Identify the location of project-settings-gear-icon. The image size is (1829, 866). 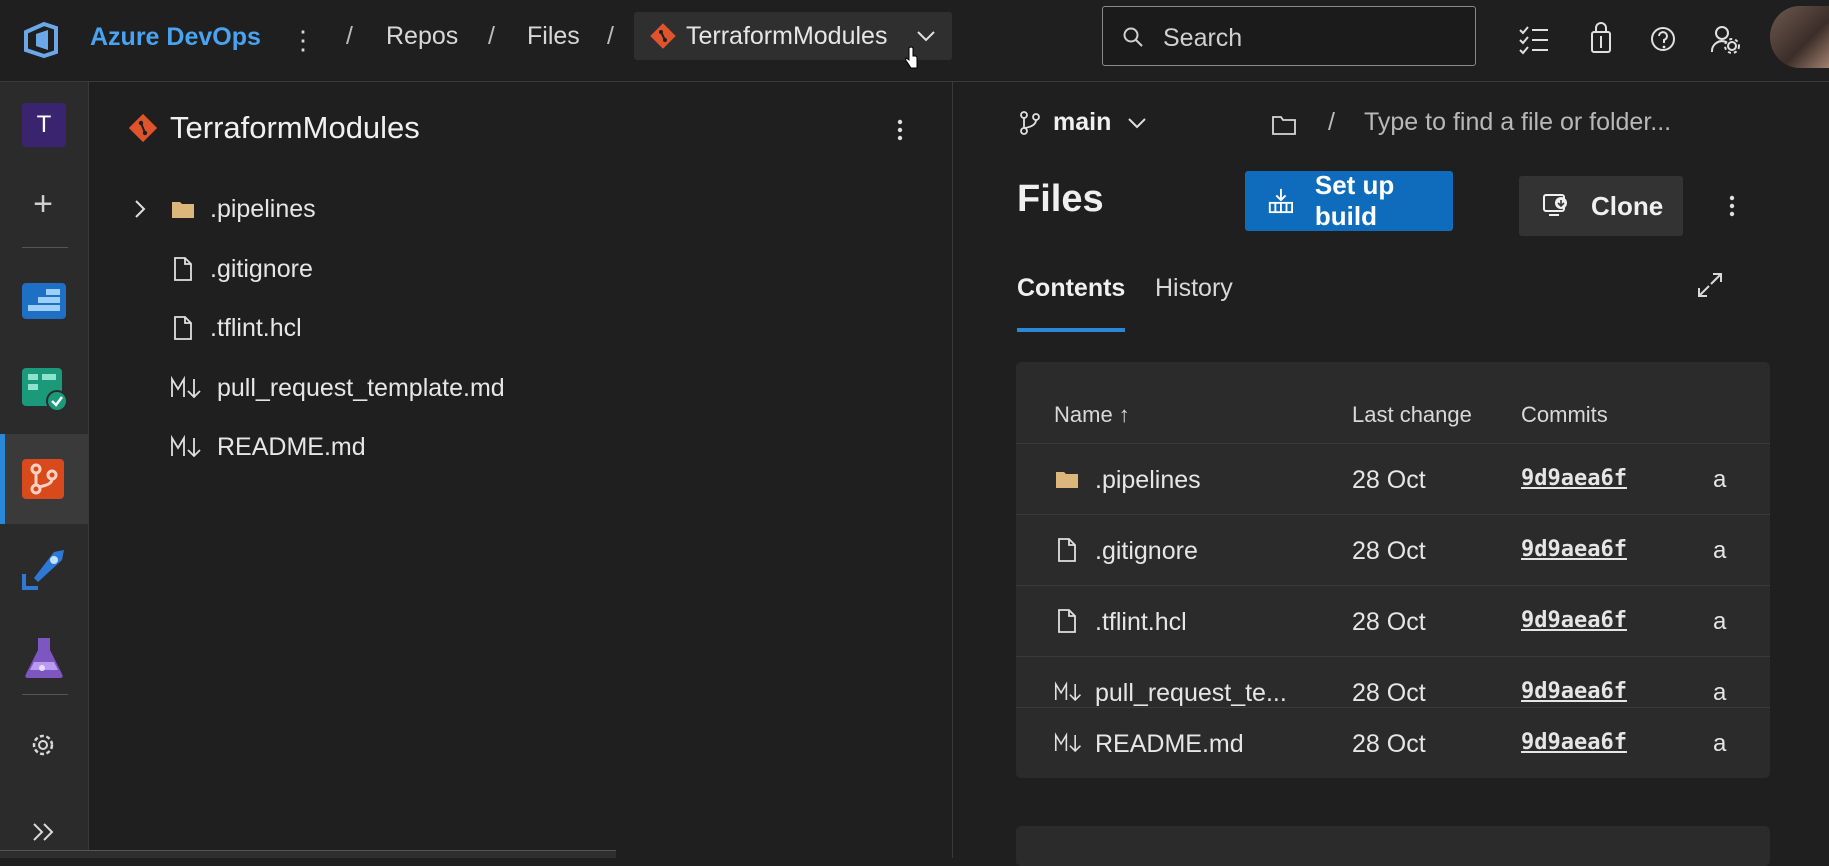
(43, 745).